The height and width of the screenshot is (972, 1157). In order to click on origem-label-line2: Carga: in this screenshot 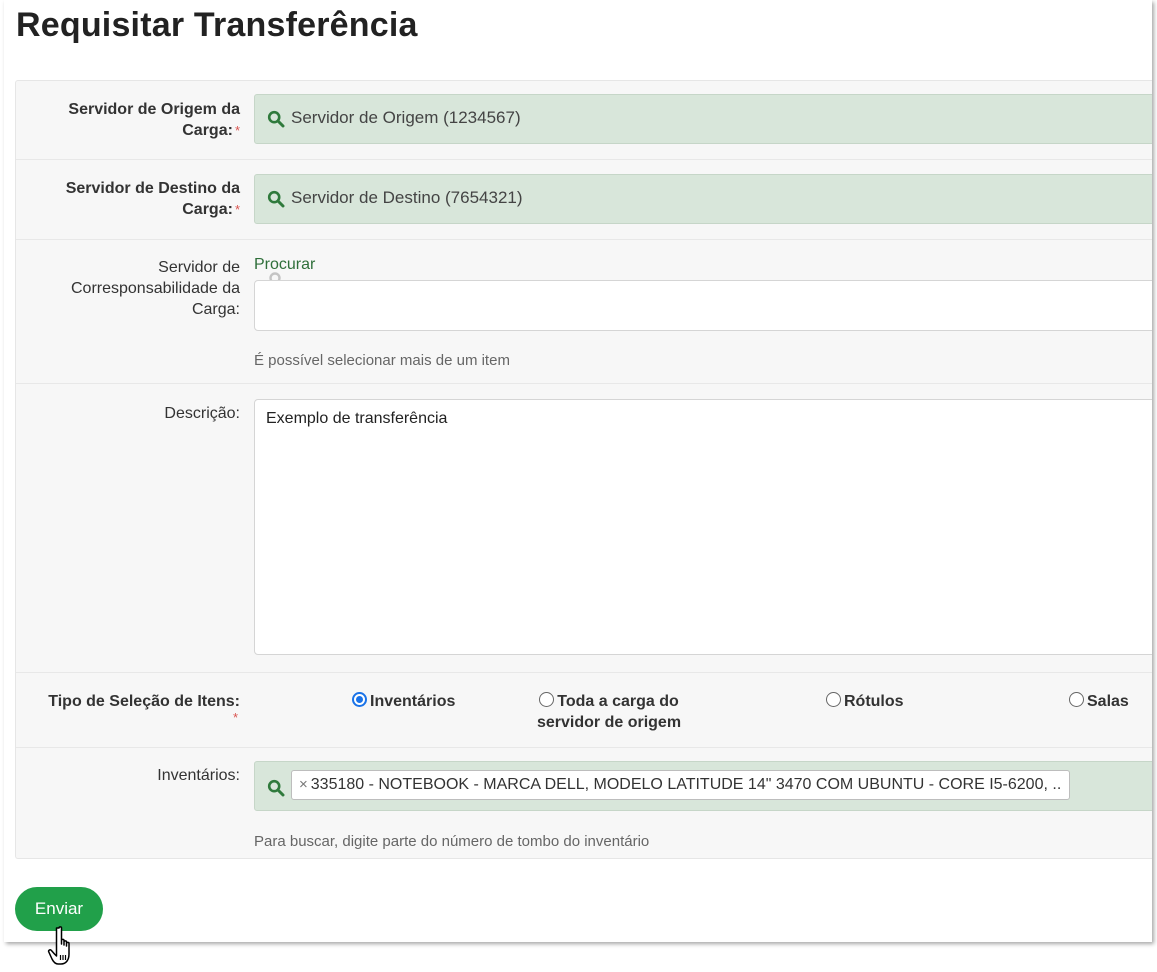, I will do `click(207, 130)`.